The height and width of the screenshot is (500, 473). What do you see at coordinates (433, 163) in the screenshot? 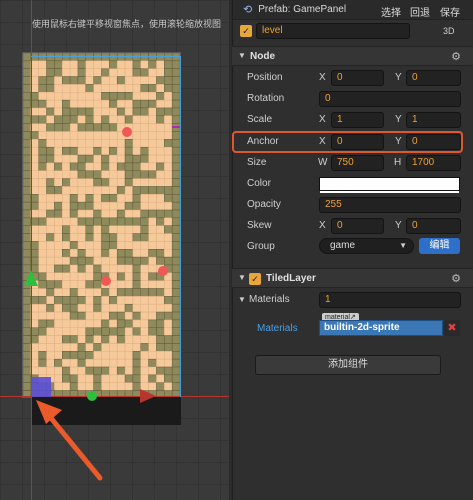
I see `size-h-input: 1700` at bounding box center [433, 163].